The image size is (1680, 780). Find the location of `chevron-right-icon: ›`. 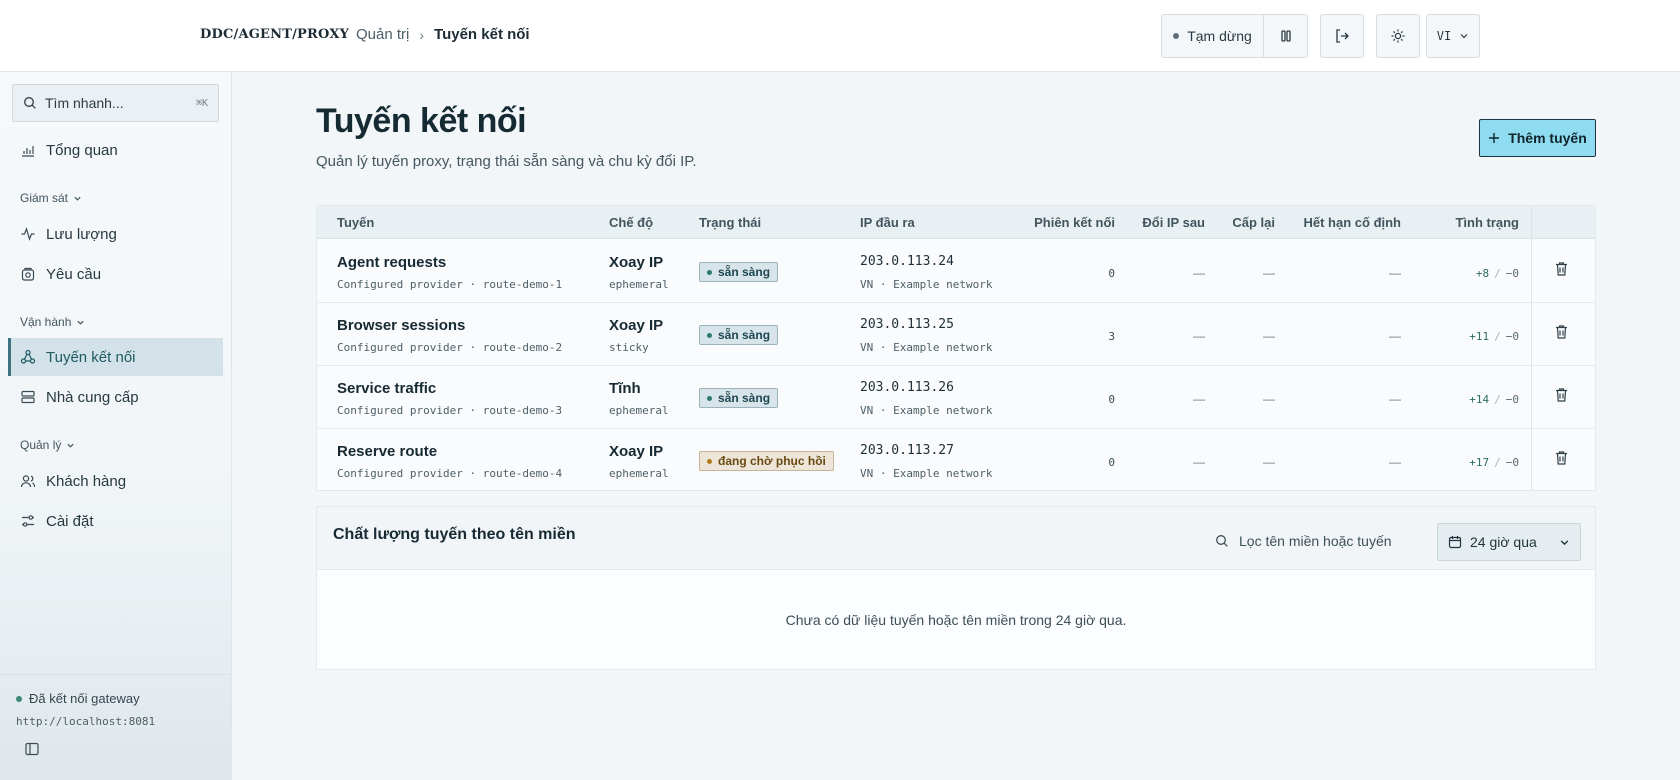

chevron-right-icon: › is located at coordinates (422, 34).